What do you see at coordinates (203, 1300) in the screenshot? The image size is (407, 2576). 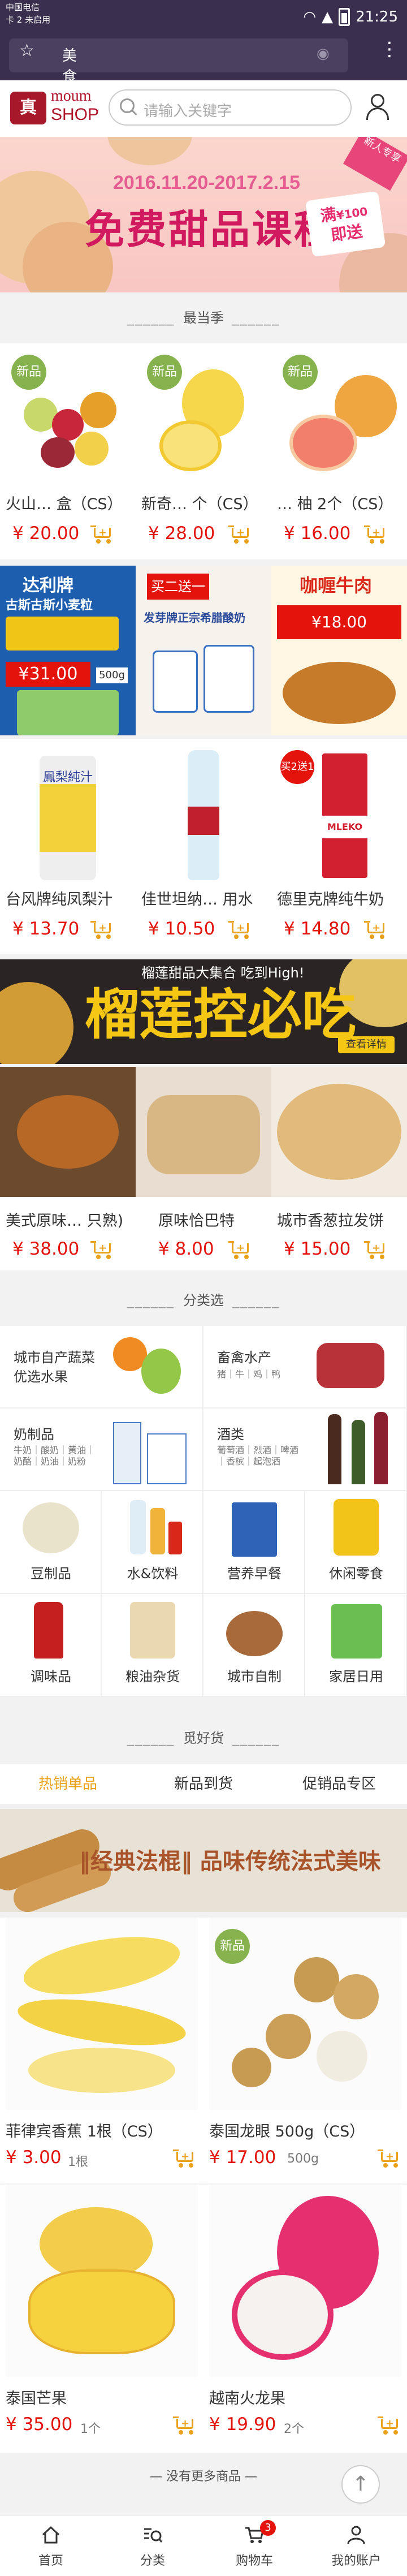 I see `section-header-categories: ______ 分类选 ______` at bounding box center [203, 1300].